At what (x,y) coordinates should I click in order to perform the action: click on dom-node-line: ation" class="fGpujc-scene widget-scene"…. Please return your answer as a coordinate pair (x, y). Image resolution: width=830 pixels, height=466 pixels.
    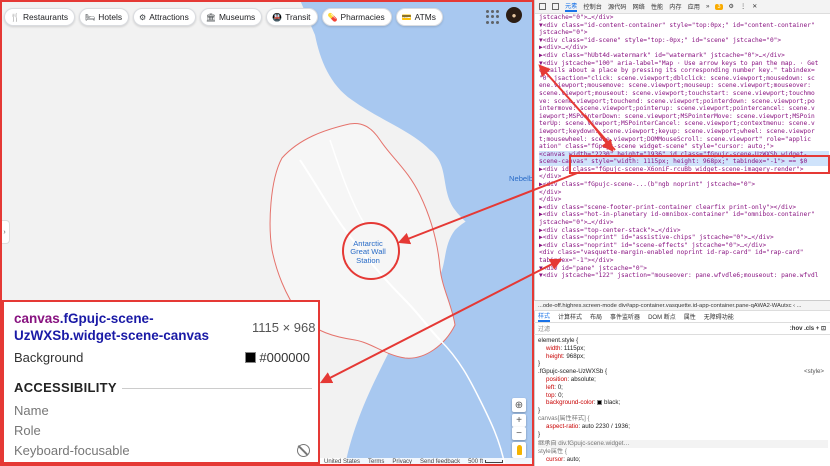
    Looking at the image, I should click on (684, 147).